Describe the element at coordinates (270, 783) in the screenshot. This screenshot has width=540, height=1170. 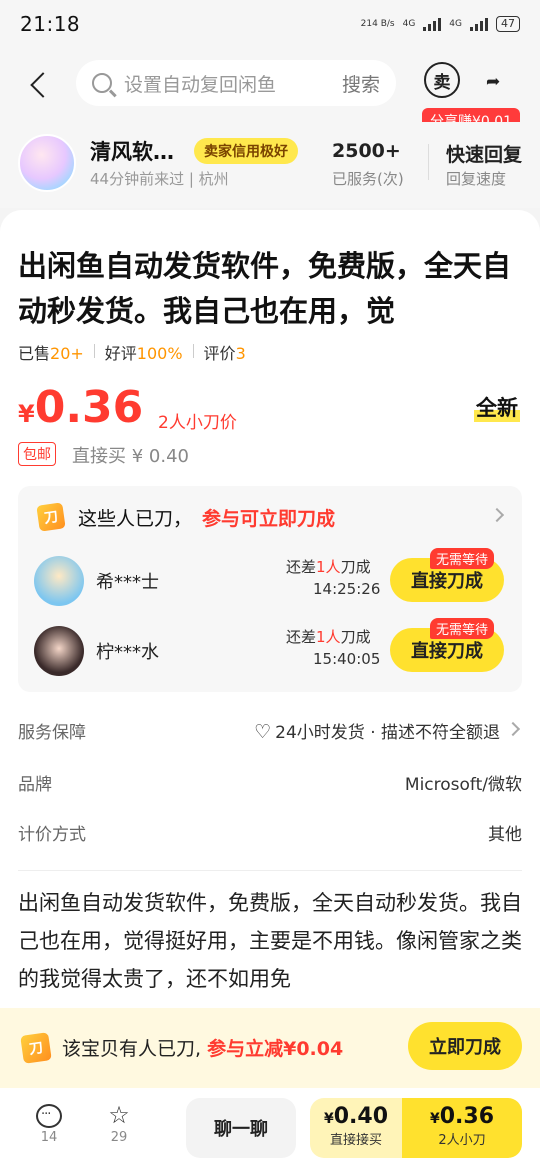
I see `brand-row: 品牌 Microsoft/微软` at that location.